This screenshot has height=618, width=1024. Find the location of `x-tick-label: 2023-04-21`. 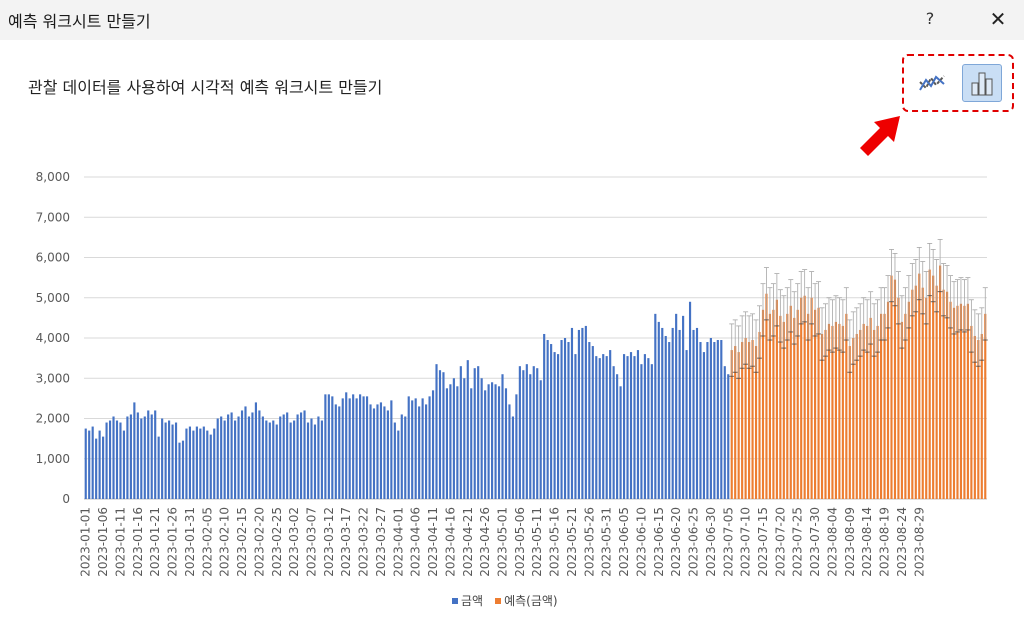

x-tick-label: 2023-04-21 is located at coordinates (468, 542).